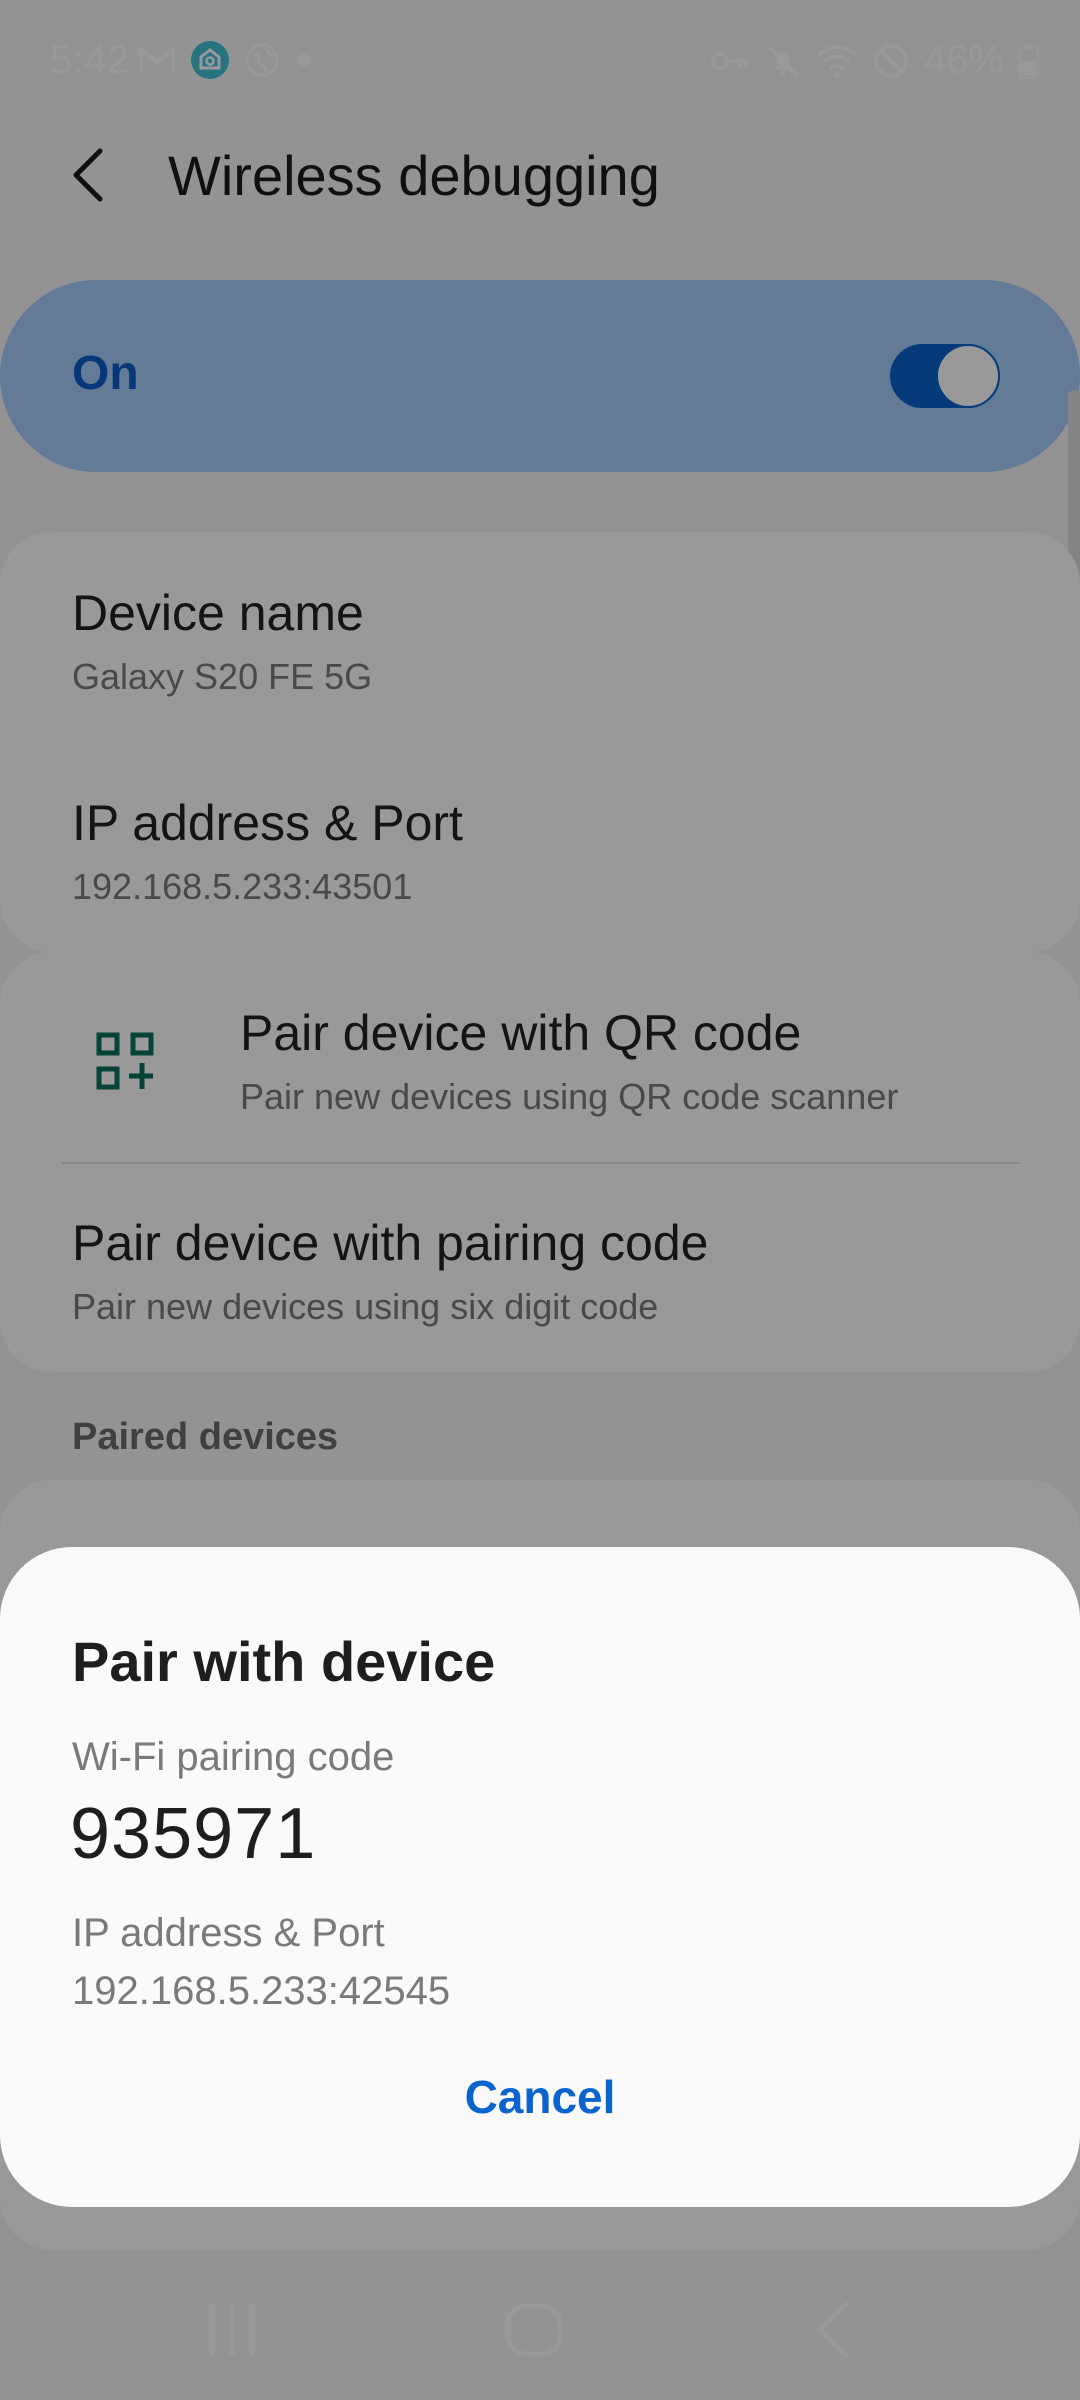  What do you see at coordinates (233, 1757) in the screenshot?
I see `wifi-pairing-code-label: Wi-Fi pairing code` at bounding box center [233, 1757].